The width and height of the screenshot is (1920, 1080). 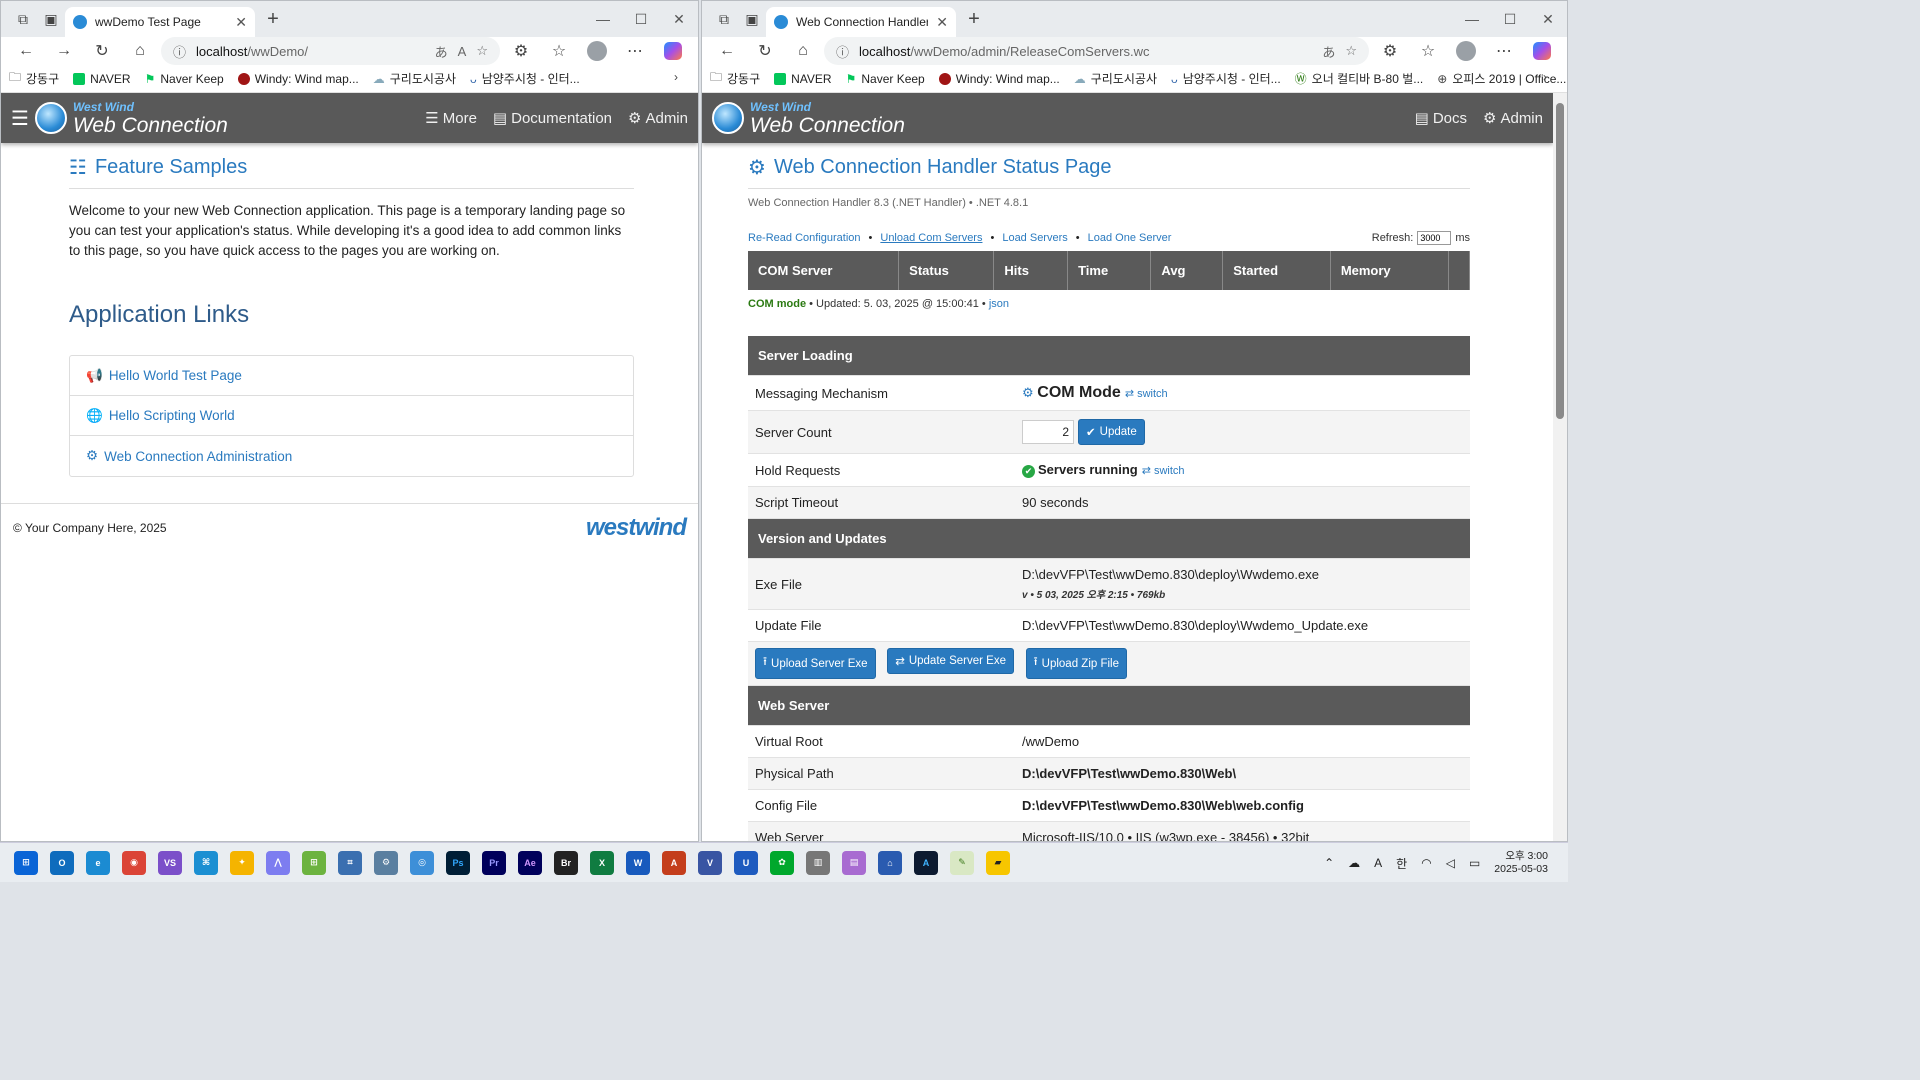 What do you see at coordinates (676, 77) in the screenshot?
I see `chevron-right-icon: ›` at bounding box center [676, 77].